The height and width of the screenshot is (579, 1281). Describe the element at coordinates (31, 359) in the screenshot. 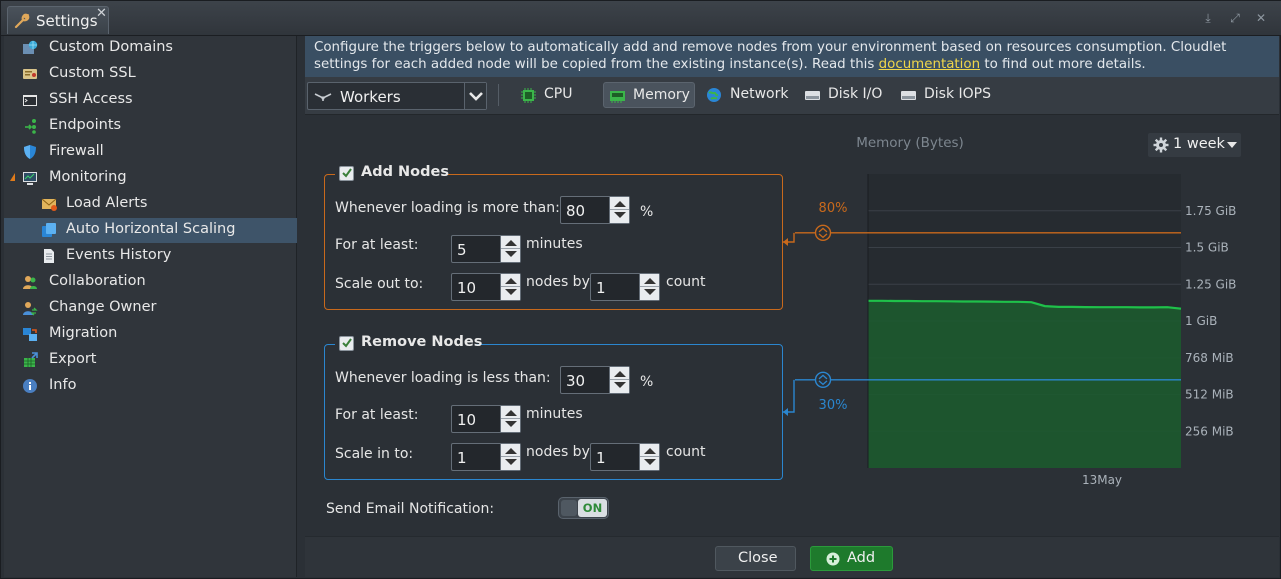

I see `export-icon` at that location.